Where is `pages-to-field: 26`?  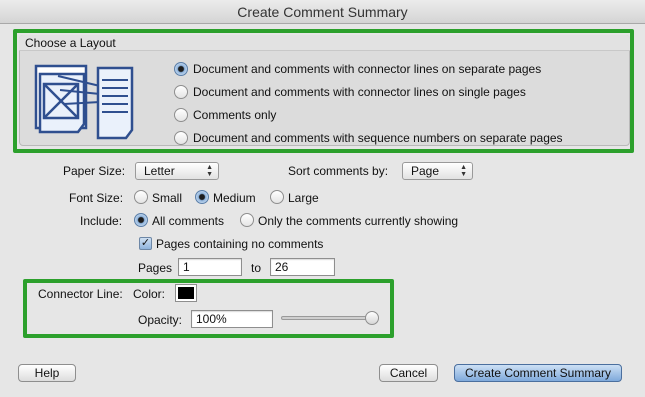 pages-to-field: 26 is located at coordinates (302, 267).